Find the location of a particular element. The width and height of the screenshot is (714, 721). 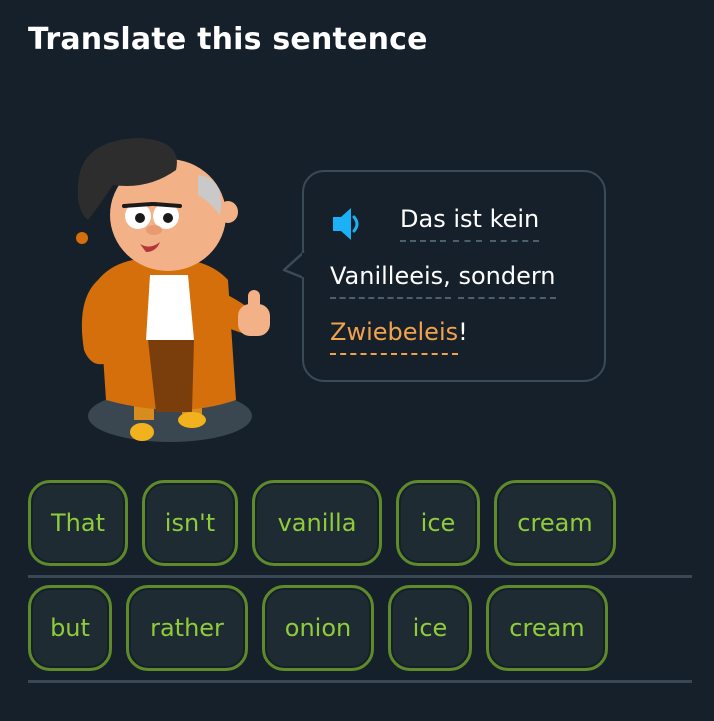

prompt-word: Das is located at coordinates (423, 223).